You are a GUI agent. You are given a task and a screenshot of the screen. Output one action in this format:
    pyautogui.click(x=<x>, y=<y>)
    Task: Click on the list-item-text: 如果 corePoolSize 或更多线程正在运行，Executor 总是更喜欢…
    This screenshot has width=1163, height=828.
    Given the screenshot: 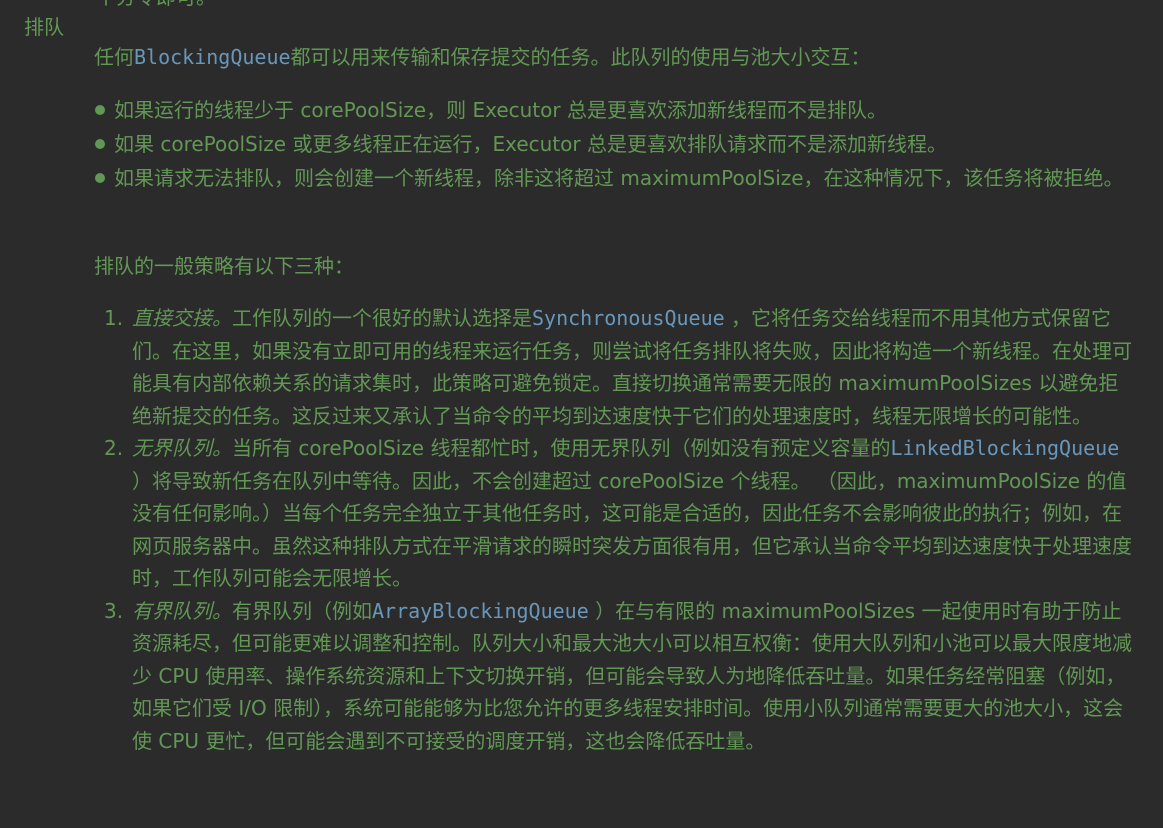 What is the action you would take?
    pyautogui.click(x=530, y=144)
    